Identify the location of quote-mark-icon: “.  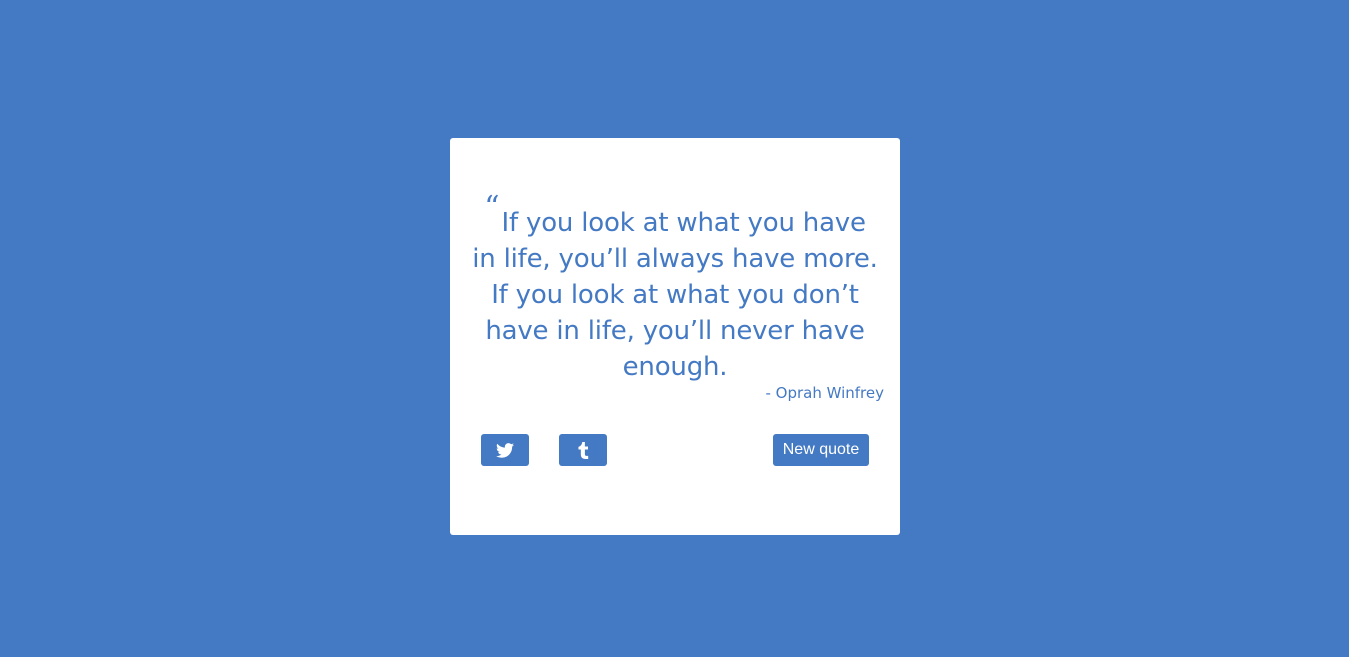
(492, 207).